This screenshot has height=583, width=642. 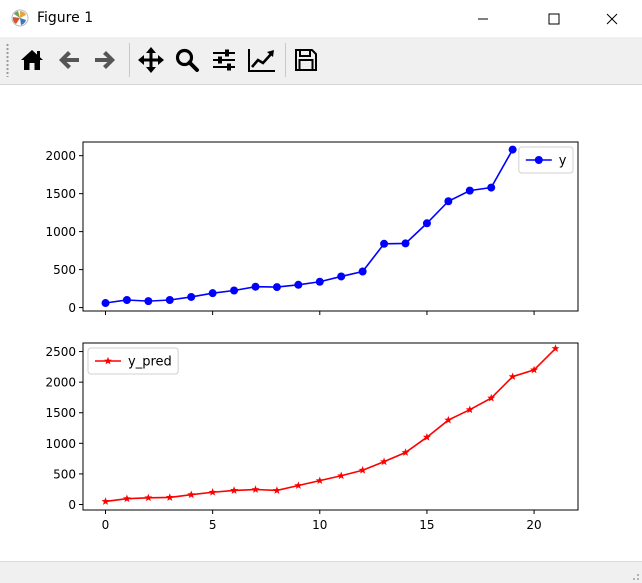 What do you see at coordinates (538, 160) in the screenshot?
I see `legend-marker` at bounding box center [538, 160].